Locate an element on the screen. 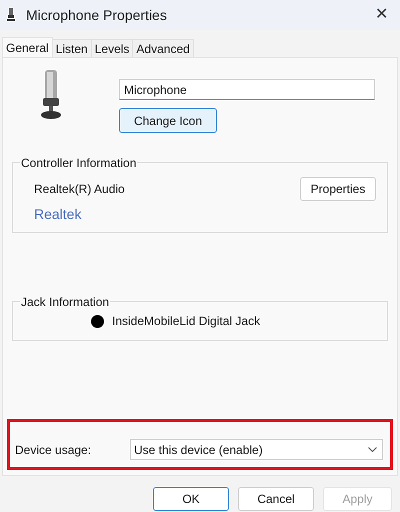  tab: General is located at coordinates (27, 47).